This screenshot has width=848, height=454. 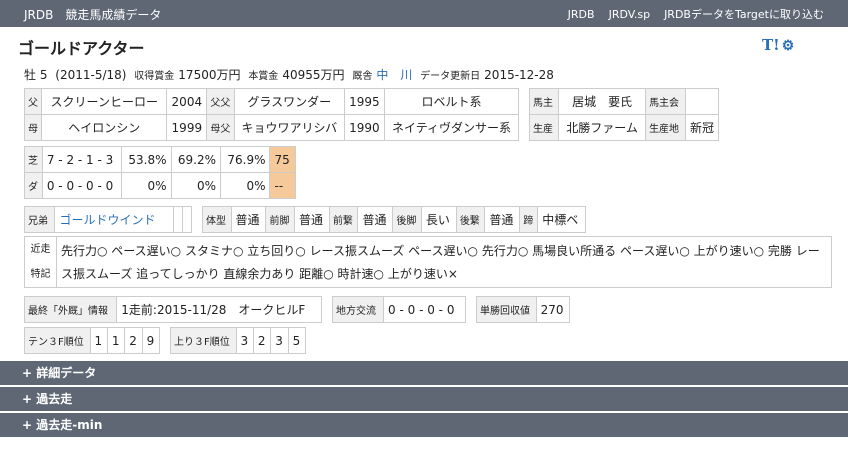 I want to click on siblings-table: 兄弟 ゴールドウインド, so click(x=107, y=219).